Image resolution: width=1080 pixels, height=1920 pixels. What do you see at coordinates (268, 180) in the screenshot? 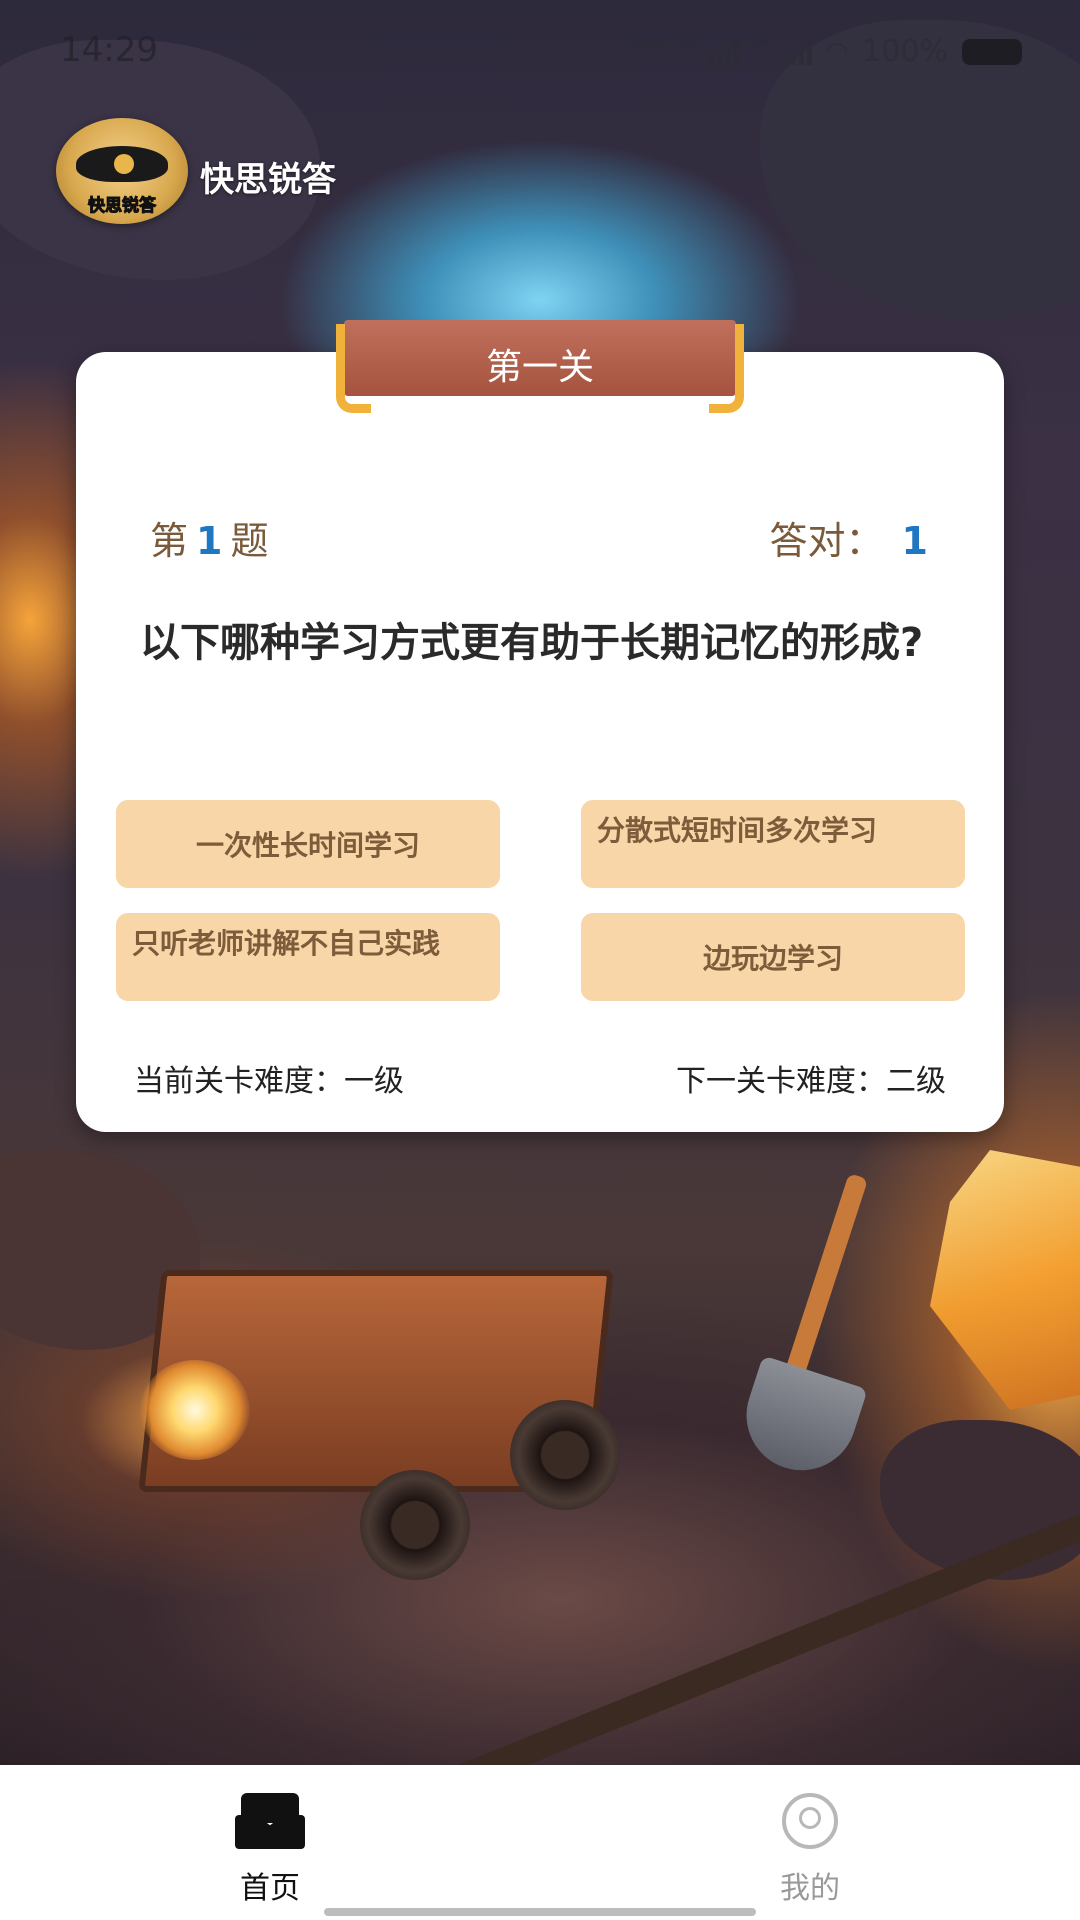
I see `app-name: 快思锐答` at bounding box center [268, 180].